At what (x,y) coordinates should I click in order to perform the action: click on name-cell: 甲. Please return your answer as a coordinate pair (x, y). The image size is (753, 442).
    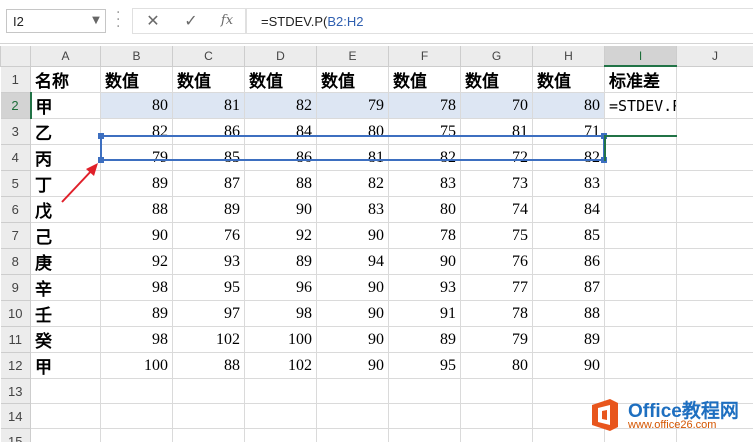
    Looking at the image, I should click on (65, 105).